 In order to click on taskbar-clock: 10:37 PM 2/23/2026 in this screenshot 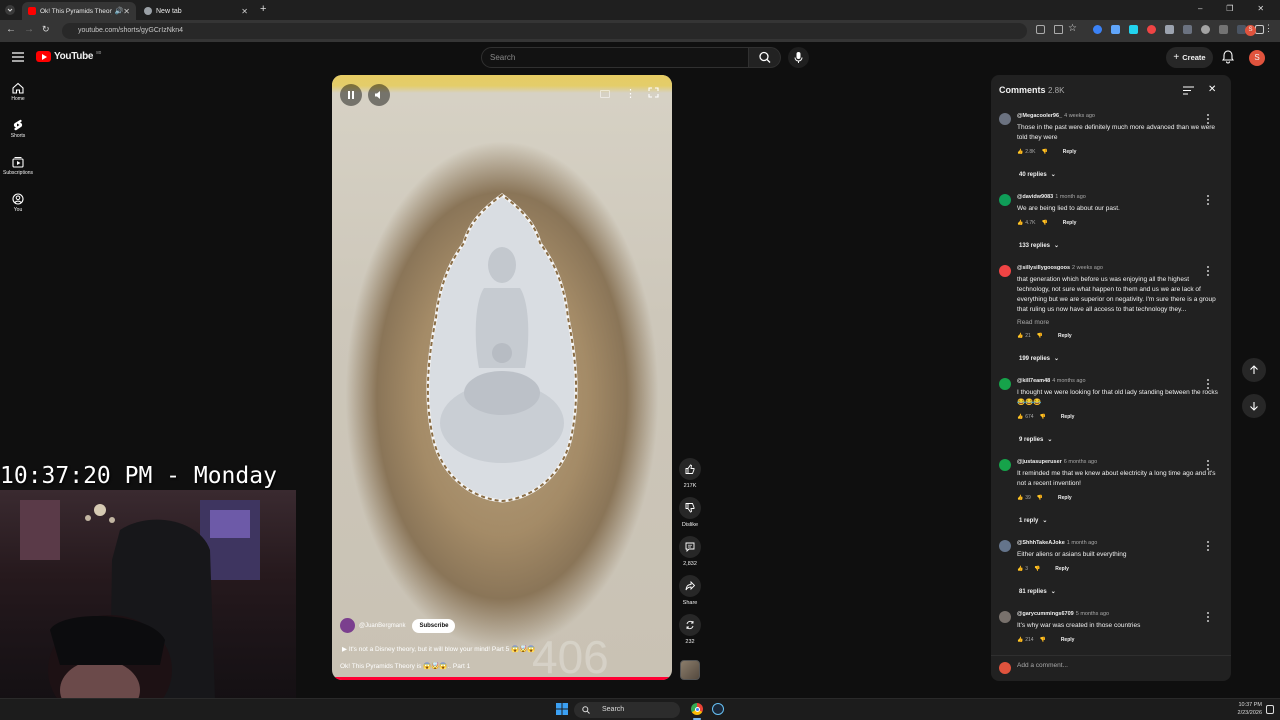, I will do `click(1242, 709)`.